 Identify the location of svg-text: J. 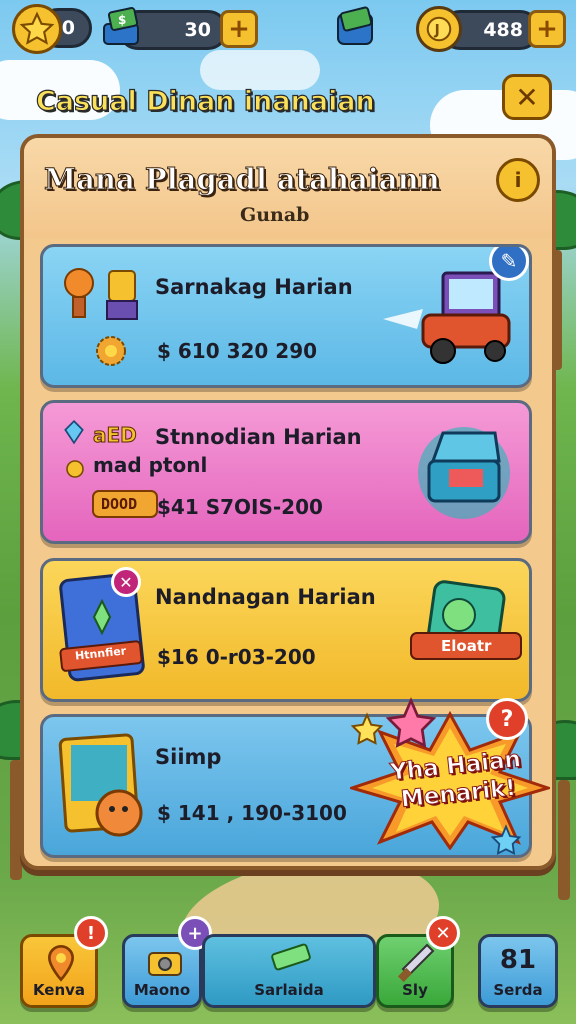
(437, 31).